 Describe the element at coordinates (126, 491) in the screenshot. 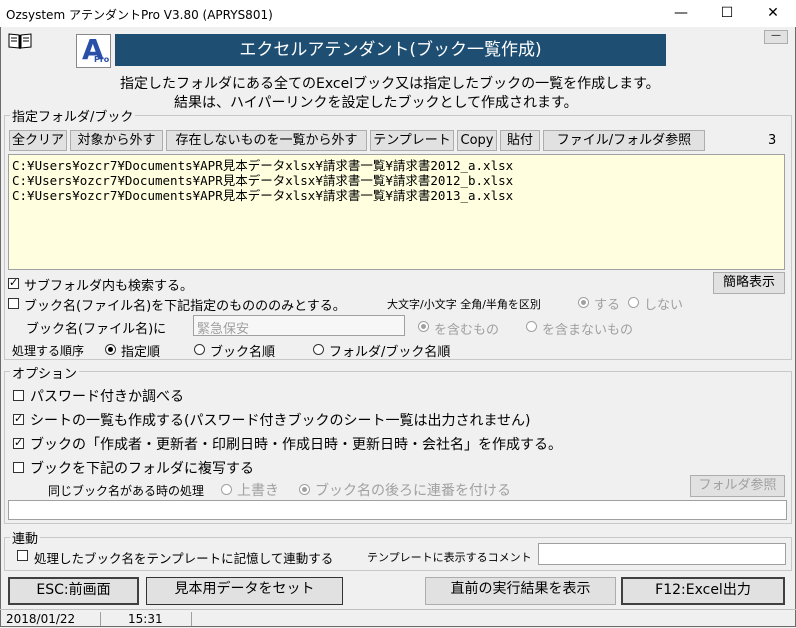

I see `same-name-label: 同じブック名がある時の処理` at that location.